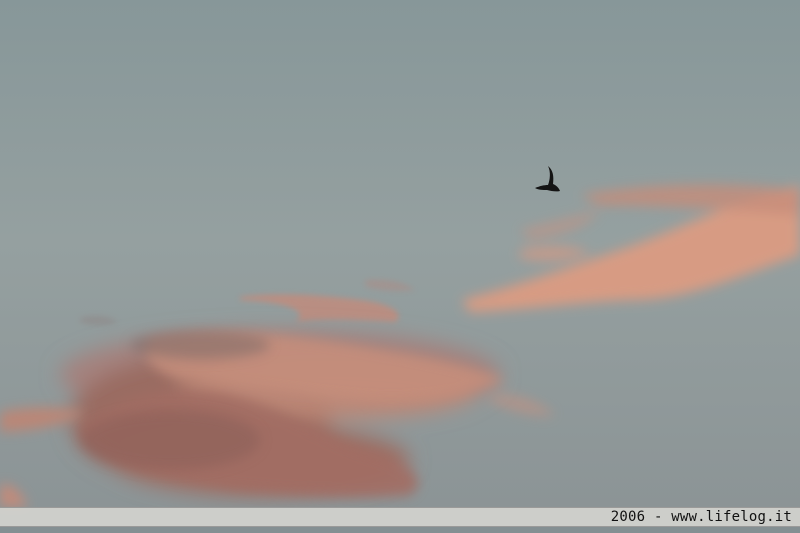 This screenshot has width=800, height=533. What do you see at coordinates (400, 517) in the screenshot?
I see `caption-bar: 2006 - www.lifelog.it` at bounding box center [400, 517].